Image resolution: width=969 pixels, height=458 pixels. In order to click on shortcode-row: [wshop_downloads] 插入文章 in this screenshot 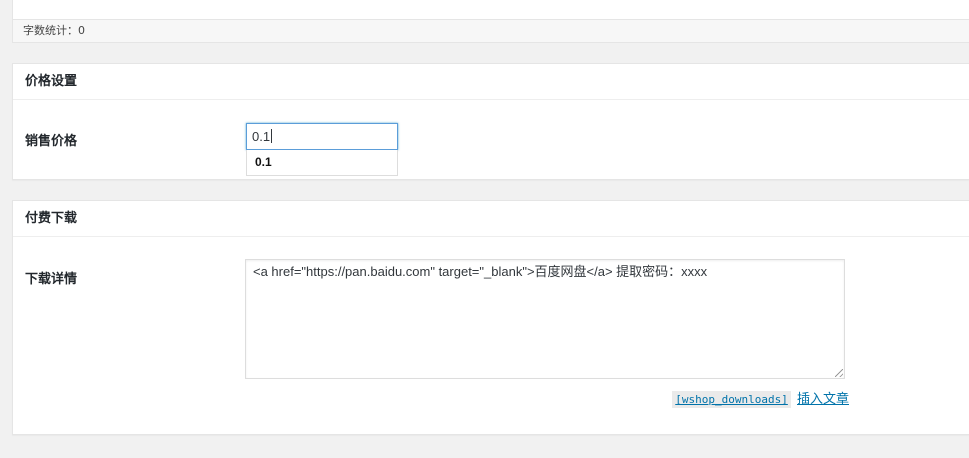, I will do `click(760, 398)`.